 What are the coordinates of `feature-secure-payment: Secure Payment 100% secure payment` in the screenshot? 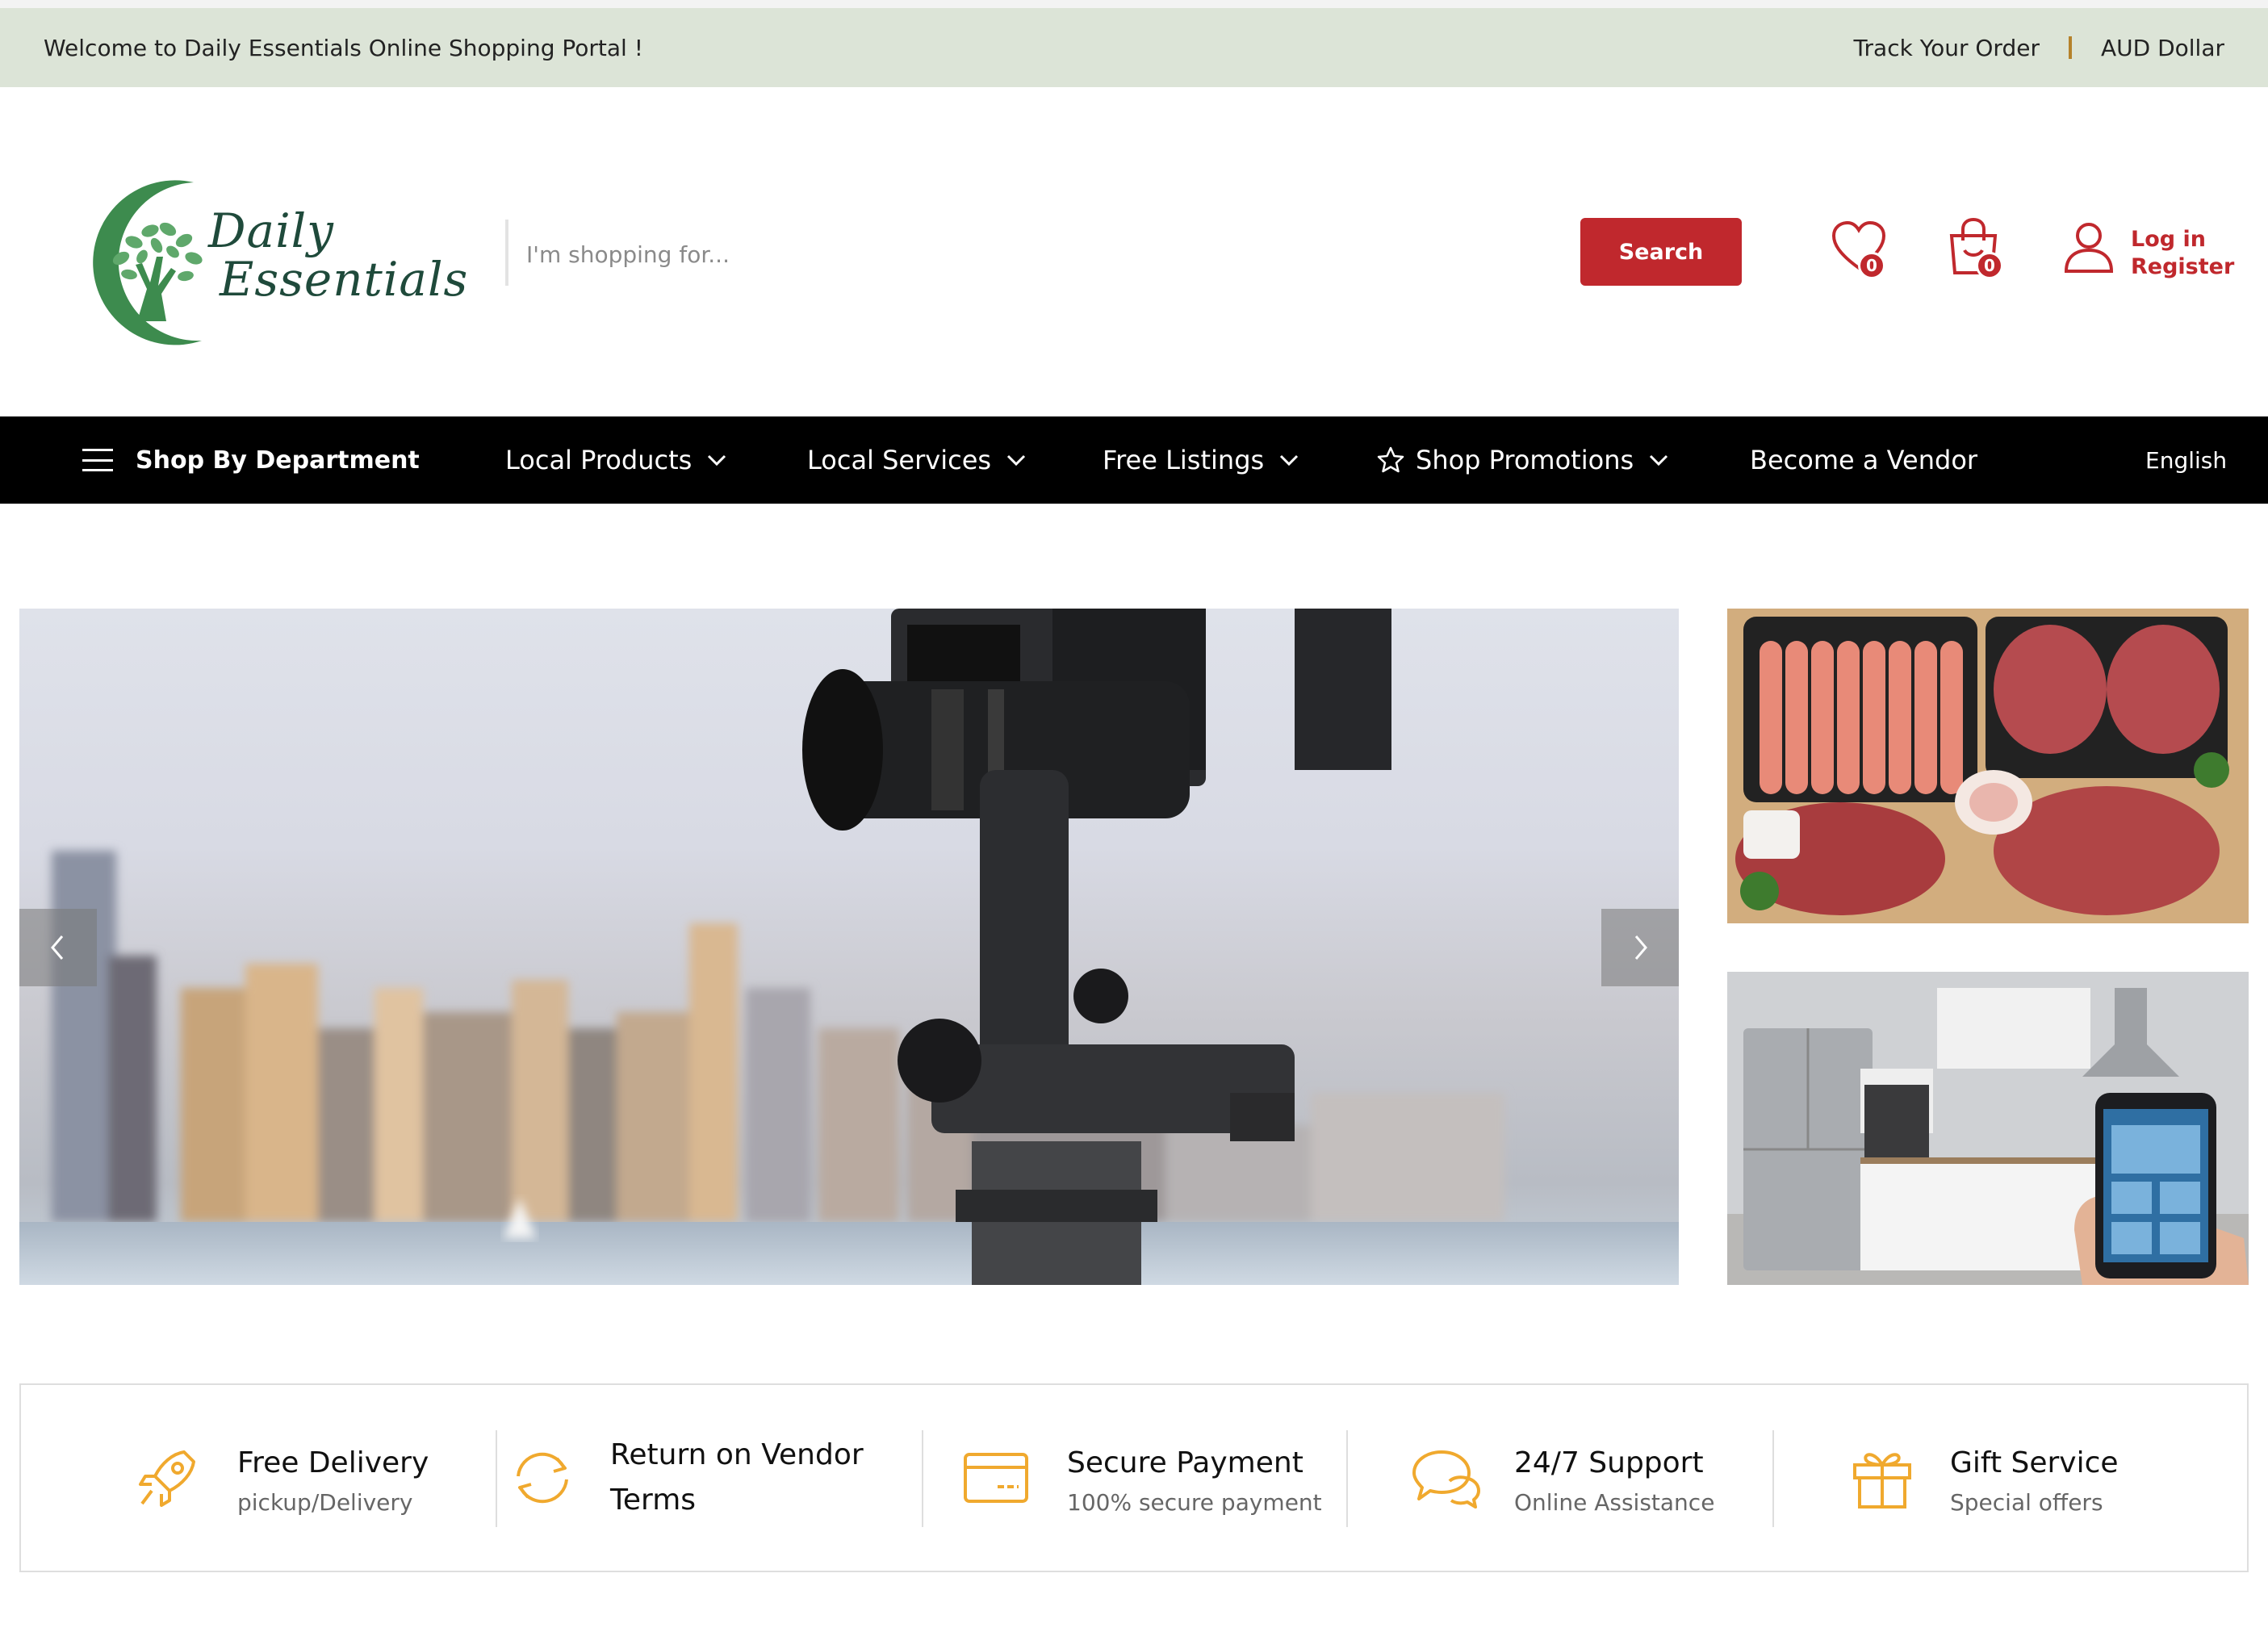 It's located at (1142, 1478).